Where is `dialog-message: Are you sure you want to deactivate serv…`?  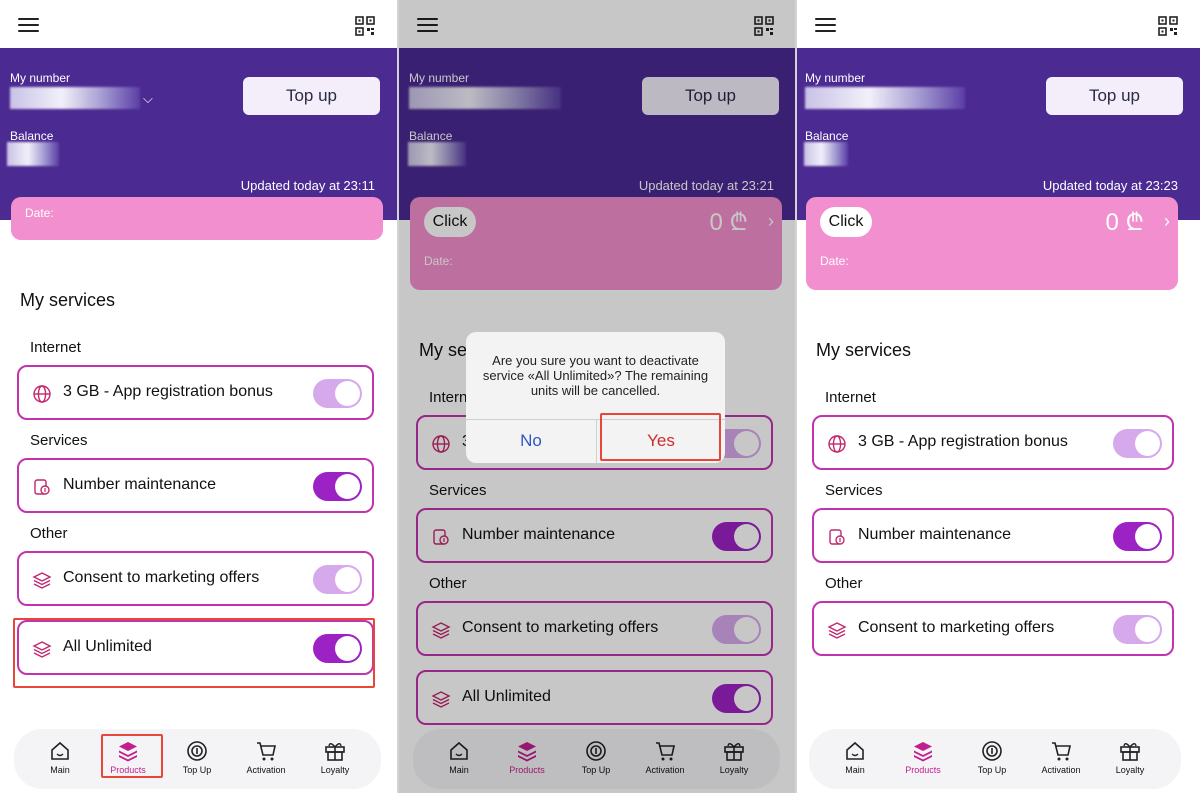 dialog-message: Are you sure you want to deactivate serv… is located at coordinates (595, 375).